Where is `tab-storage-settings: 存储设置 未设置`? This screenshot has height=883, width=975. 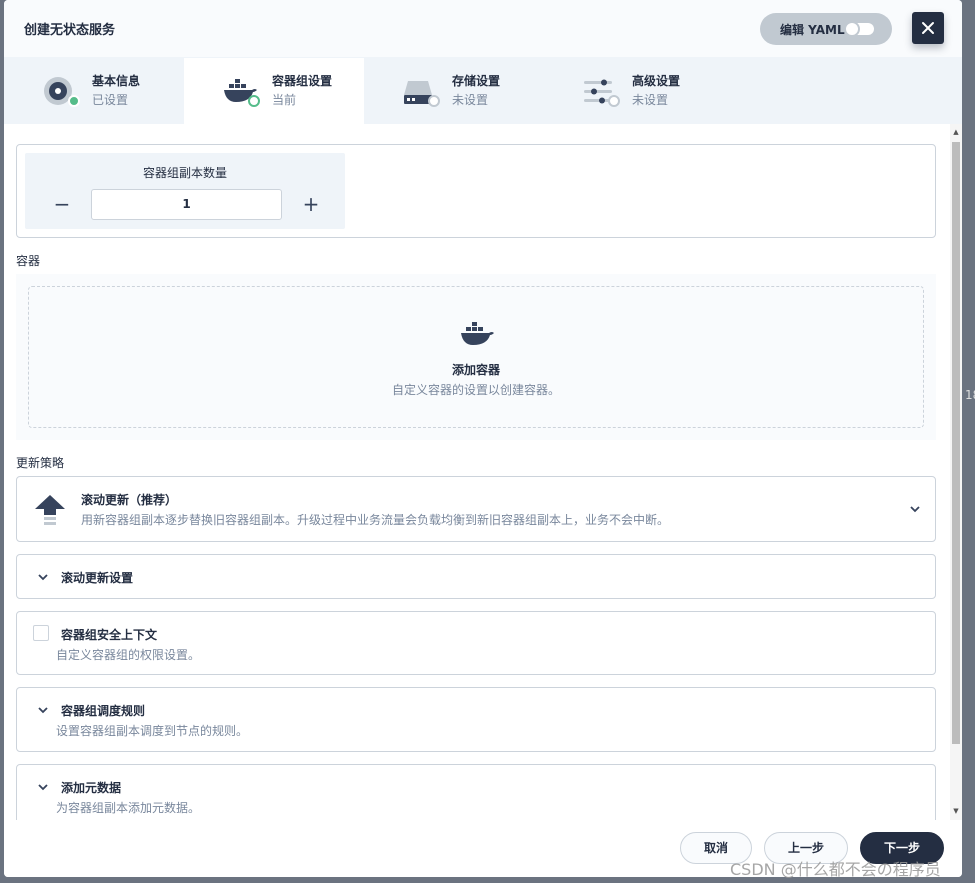 tab-storage-settings: 存储设置 未设置 is located at coordinates (454, 91).